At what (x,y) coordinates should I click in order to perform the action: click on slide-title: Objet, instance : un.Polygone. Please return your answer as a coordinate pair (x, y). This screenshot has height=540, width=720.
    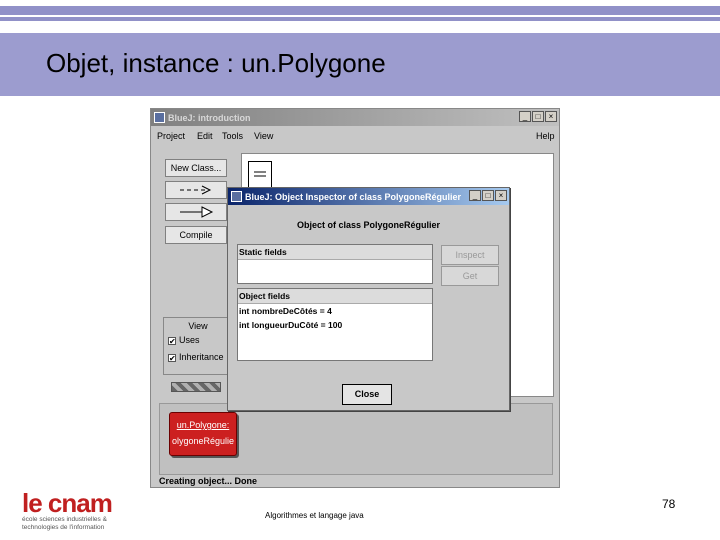
    Looking at the image, I should click on (216, 63).